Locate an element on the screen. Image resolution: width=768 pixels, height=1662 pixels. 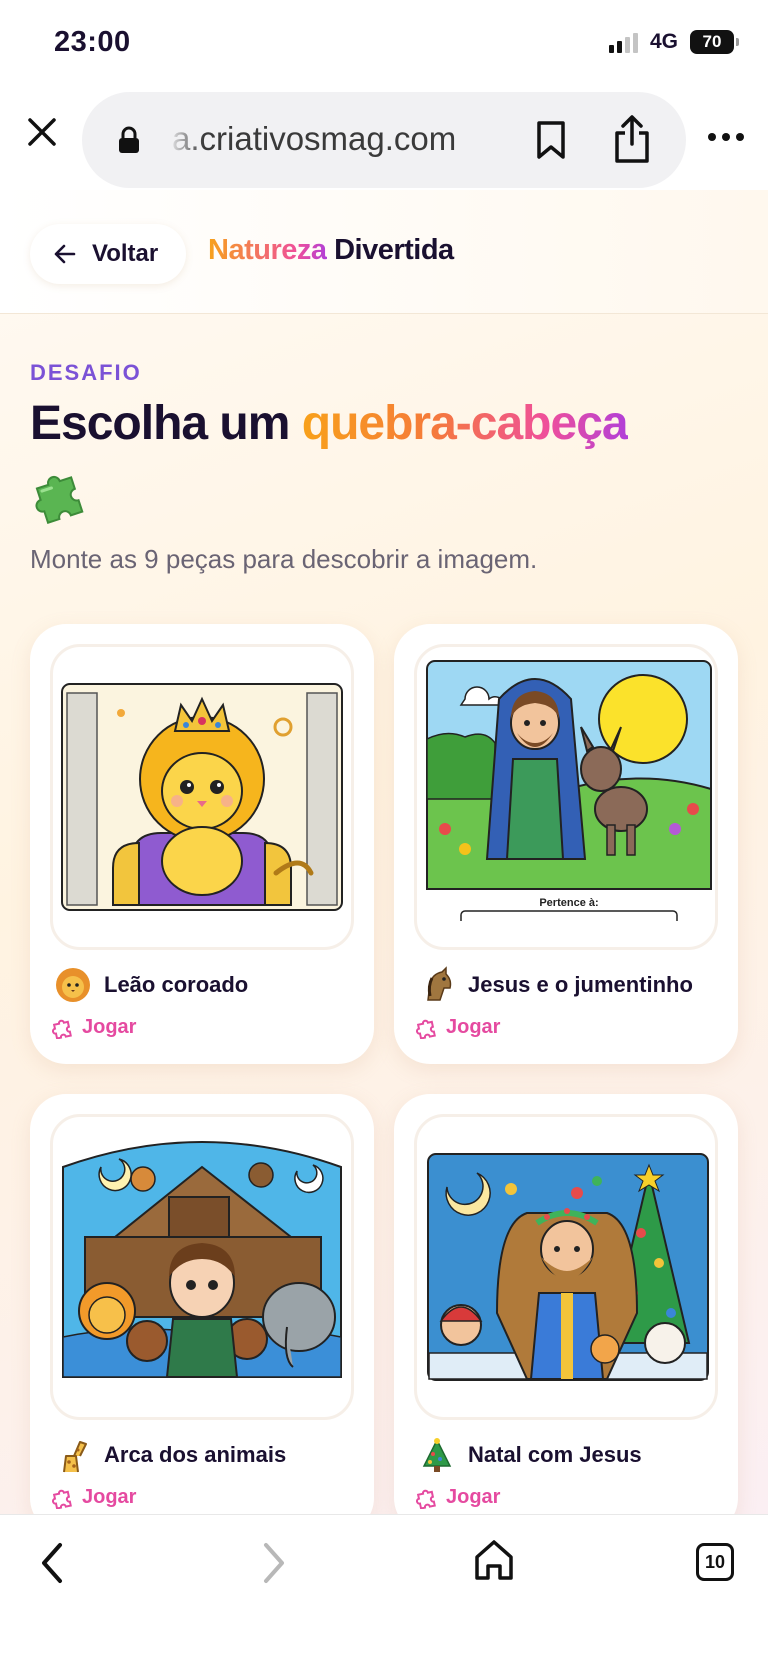
puzzle-card-lion: Leão coroado Jogar is located at coordinates (202, 844).